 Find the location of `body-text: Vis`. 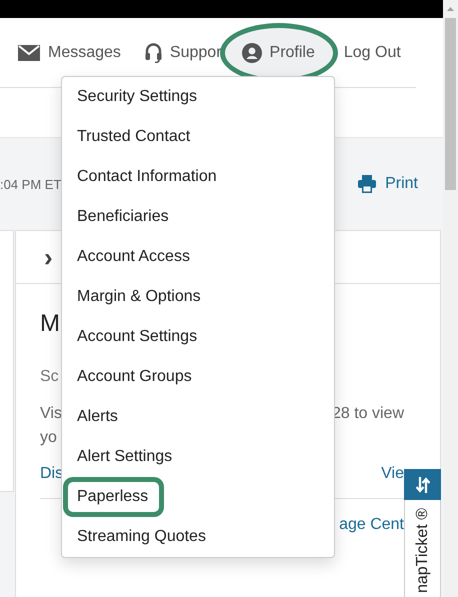

body-text: Vis is located at coordinates (51, 414).